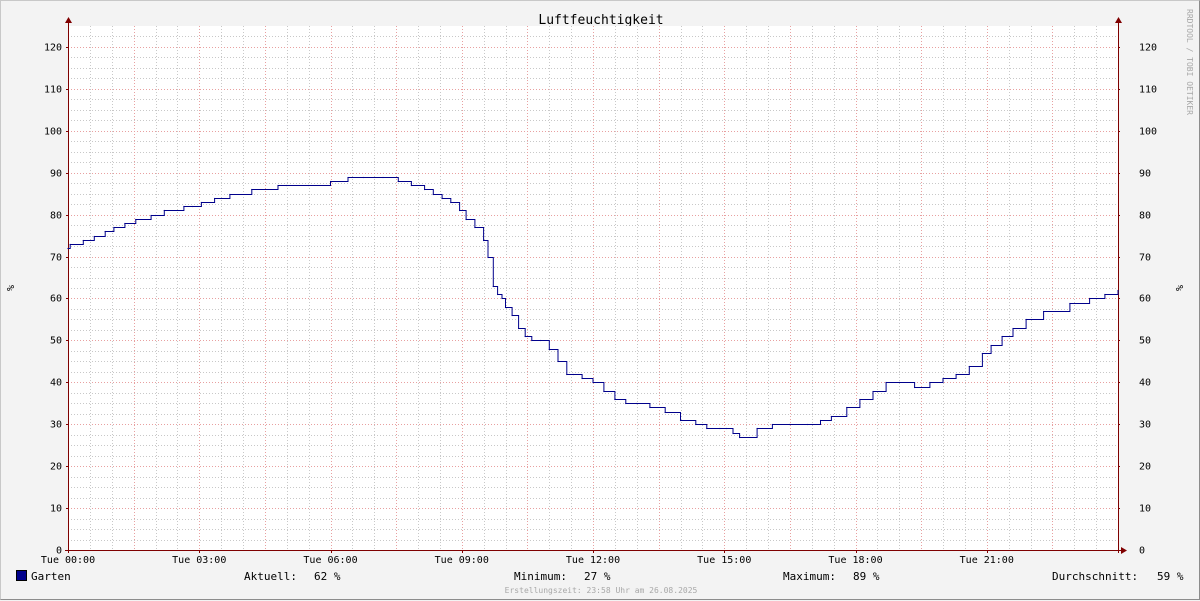  I want to click on y-tick-label-left: 50, so click(56, 341).